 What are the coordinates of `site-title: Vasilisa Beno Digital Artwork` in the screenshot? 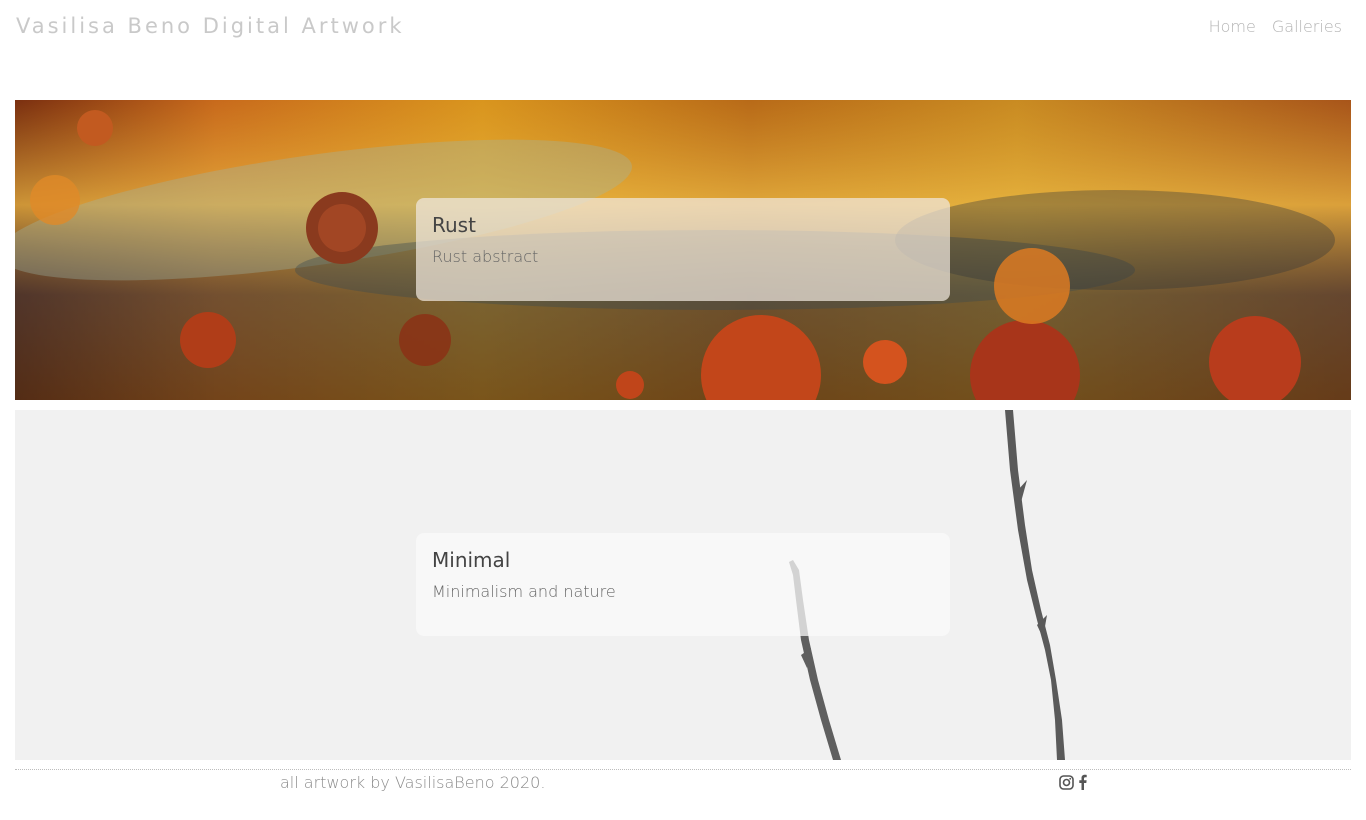 It's located at (210, 26).